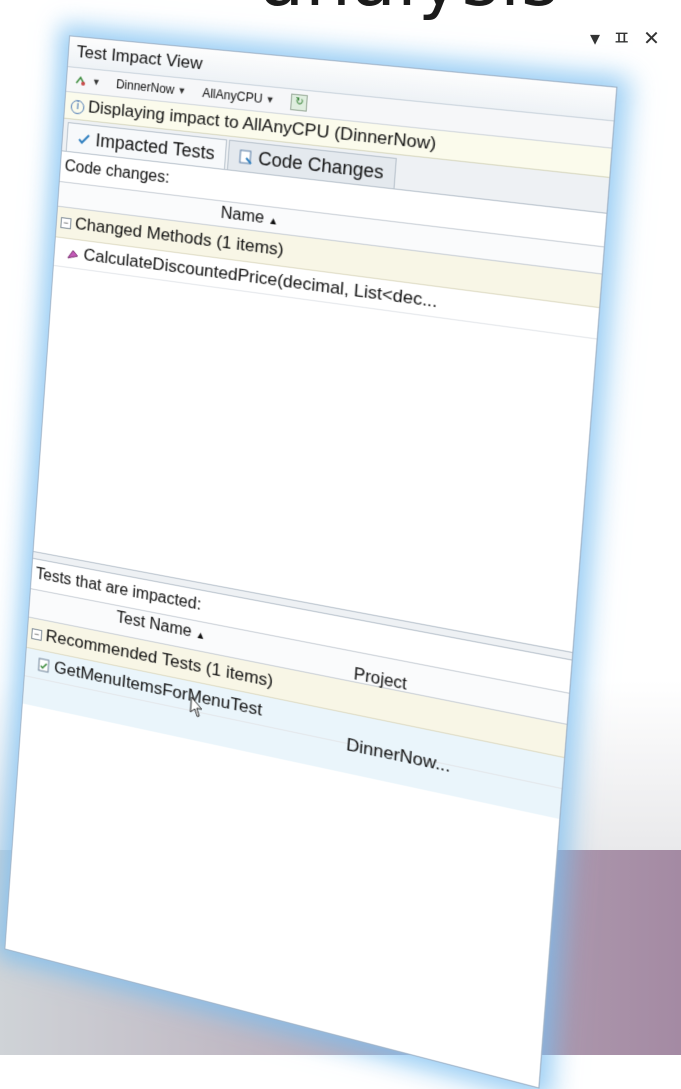 Image resolution: width=681 pixels, height=1089 pixels. I want to click on refresh-button: ↻, so click(300, 103).